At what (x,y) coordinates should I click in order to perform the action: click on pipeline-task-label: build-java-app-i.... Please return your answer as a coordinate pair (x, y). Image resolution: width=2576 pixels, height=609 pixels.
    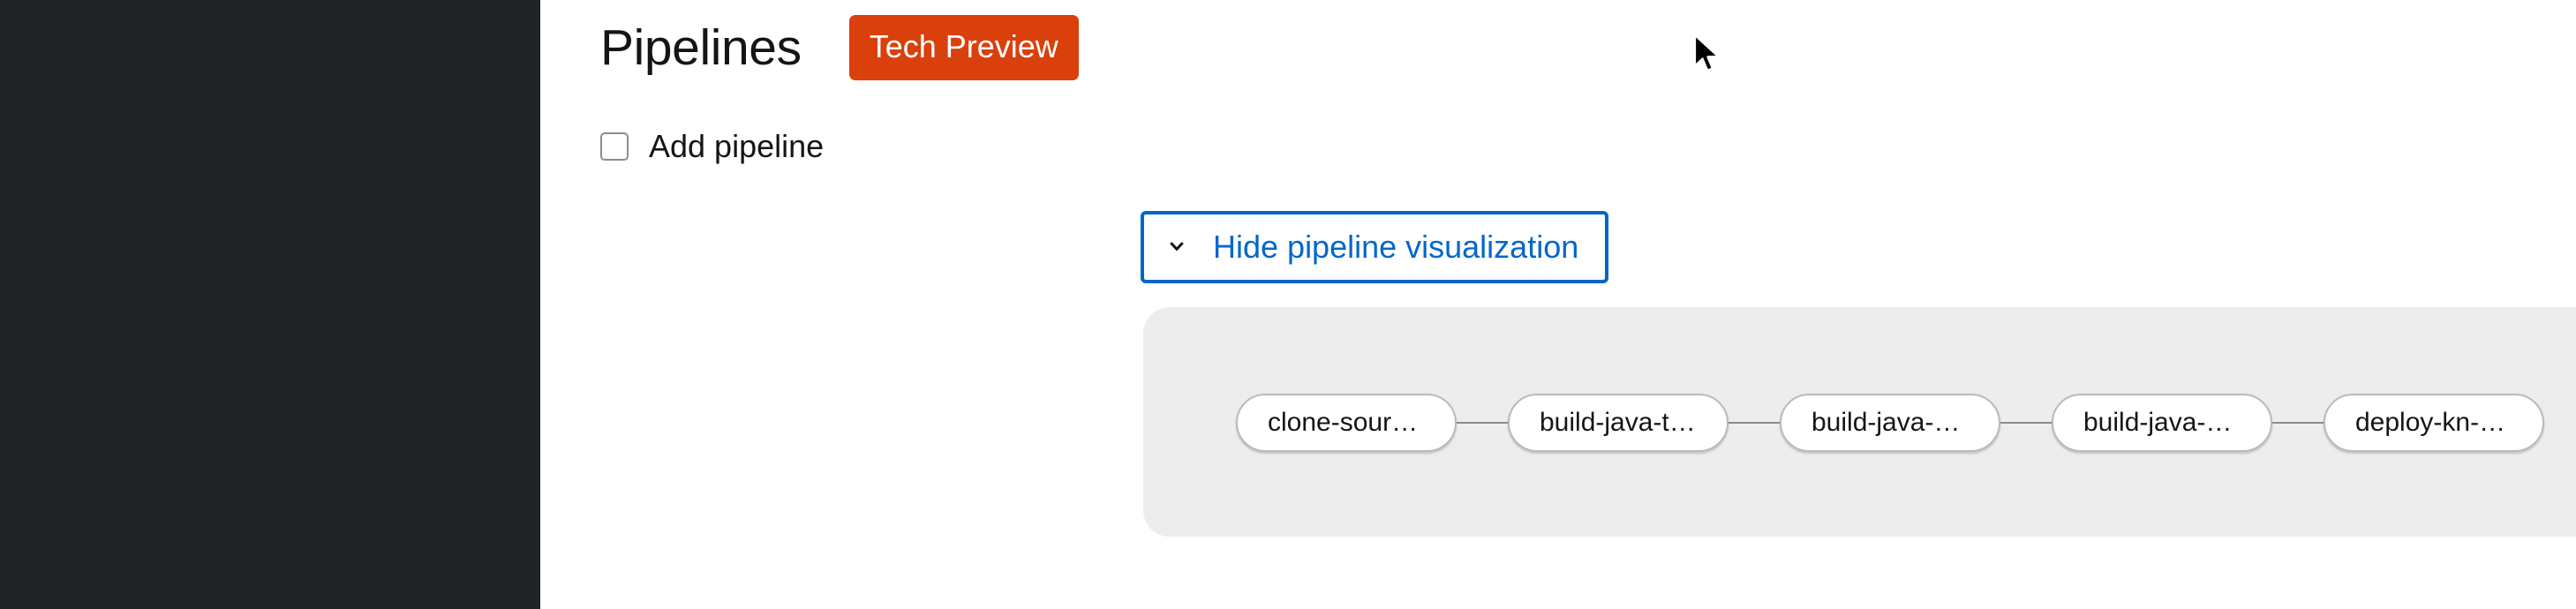
    Looking at the image, I should click on (2162, 423).